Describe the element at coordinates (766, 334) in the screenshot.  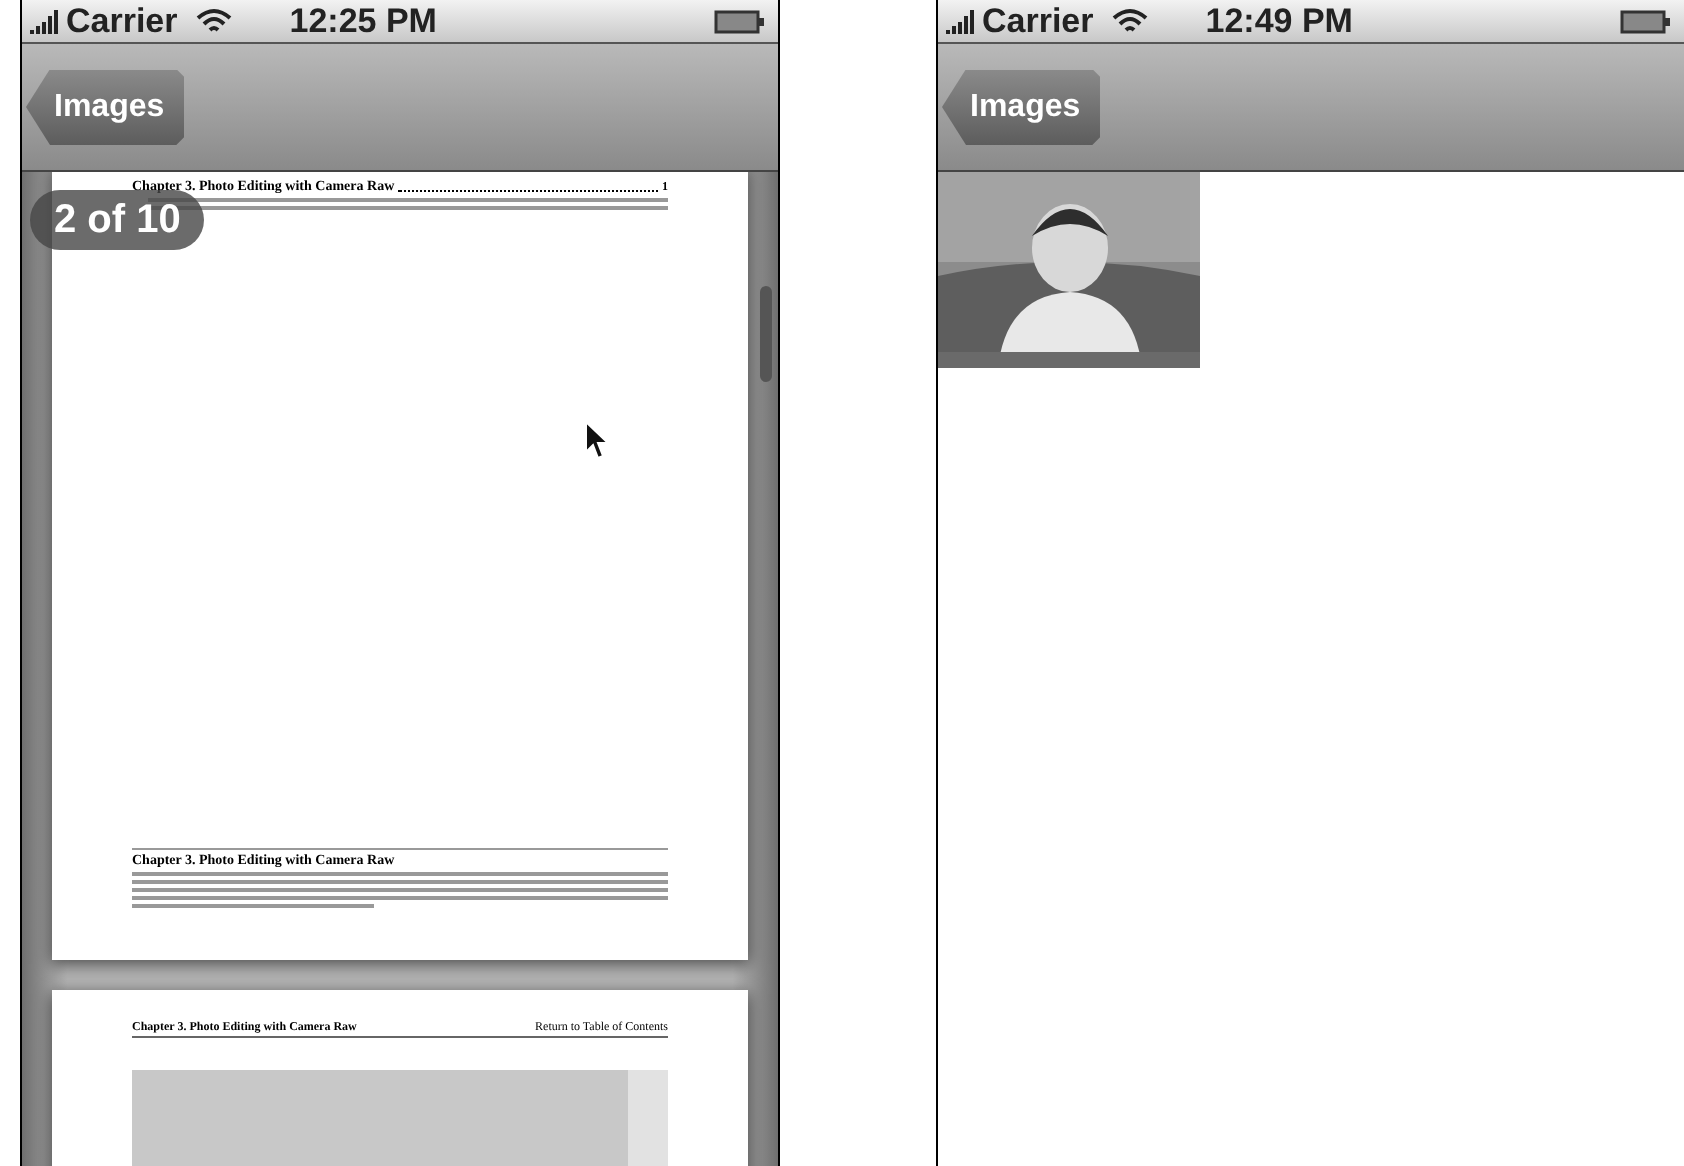
I see `scroll-bar` at that location.